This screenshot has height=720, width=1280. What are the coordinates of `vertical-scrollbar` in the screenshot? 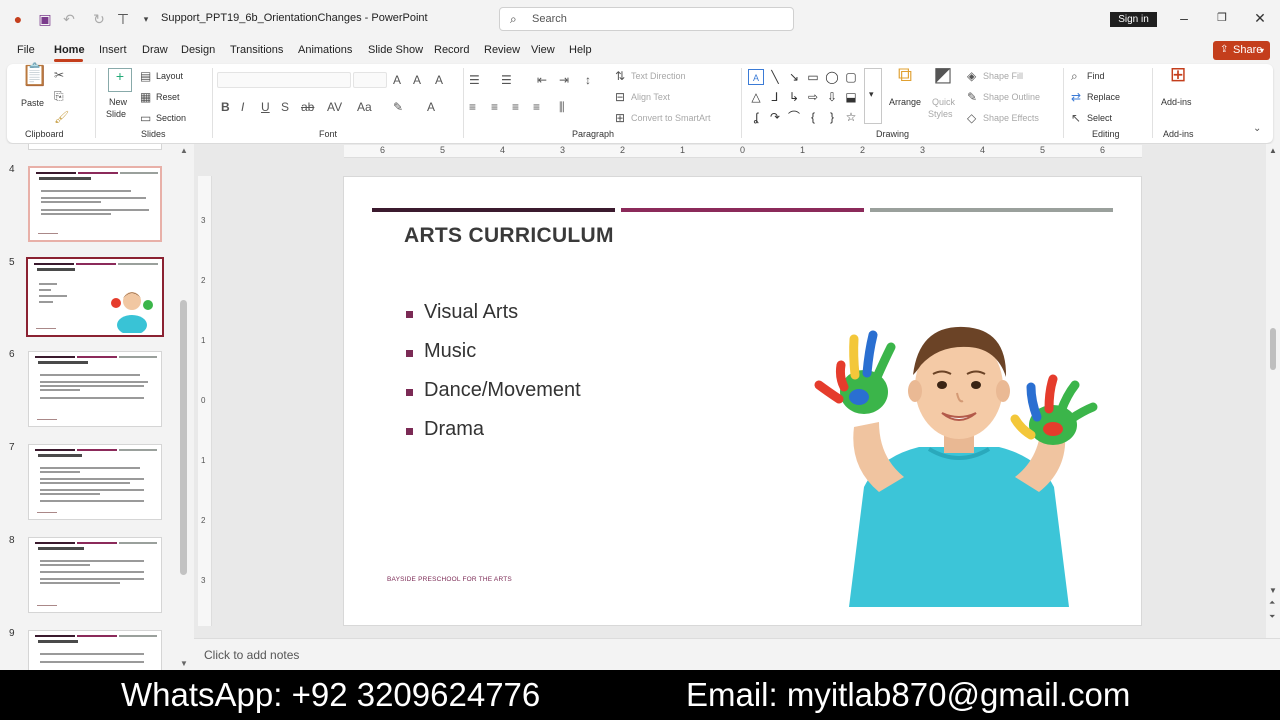 It's located at (1273, 391).